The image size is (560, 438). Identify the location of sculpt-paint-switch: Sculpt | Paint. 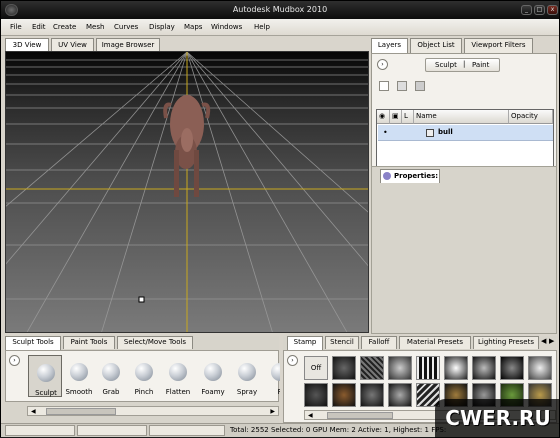
(462, 65).